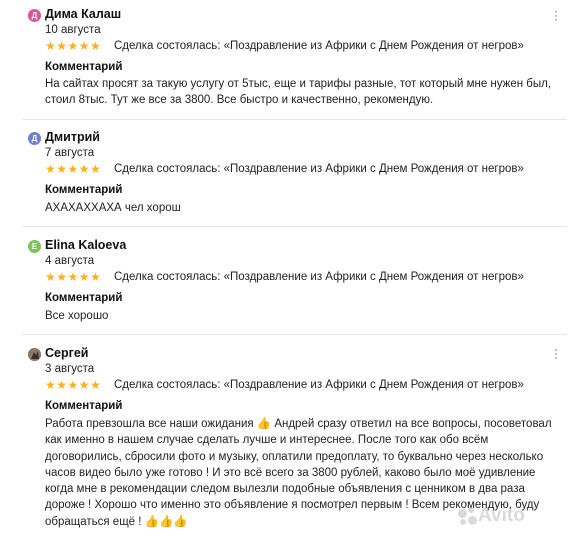  I want to click on reviewer-name: Дмитрий, so click(72, 137).